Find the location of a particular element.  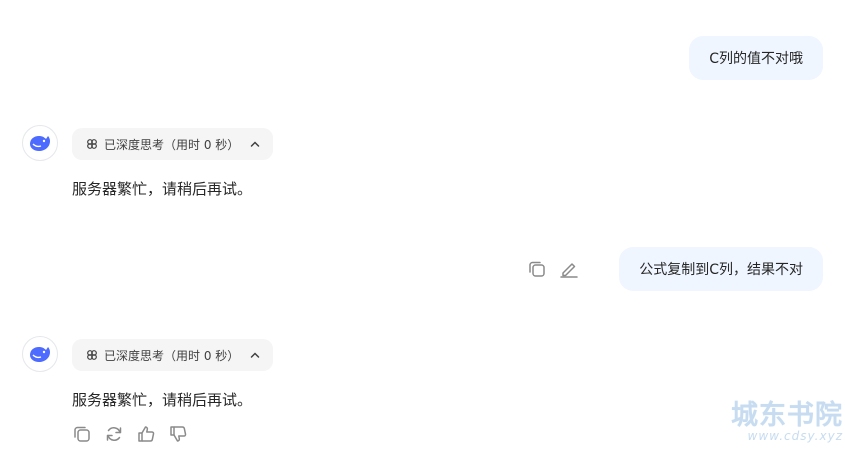

edit-icon is located at coordinates (569, 270).